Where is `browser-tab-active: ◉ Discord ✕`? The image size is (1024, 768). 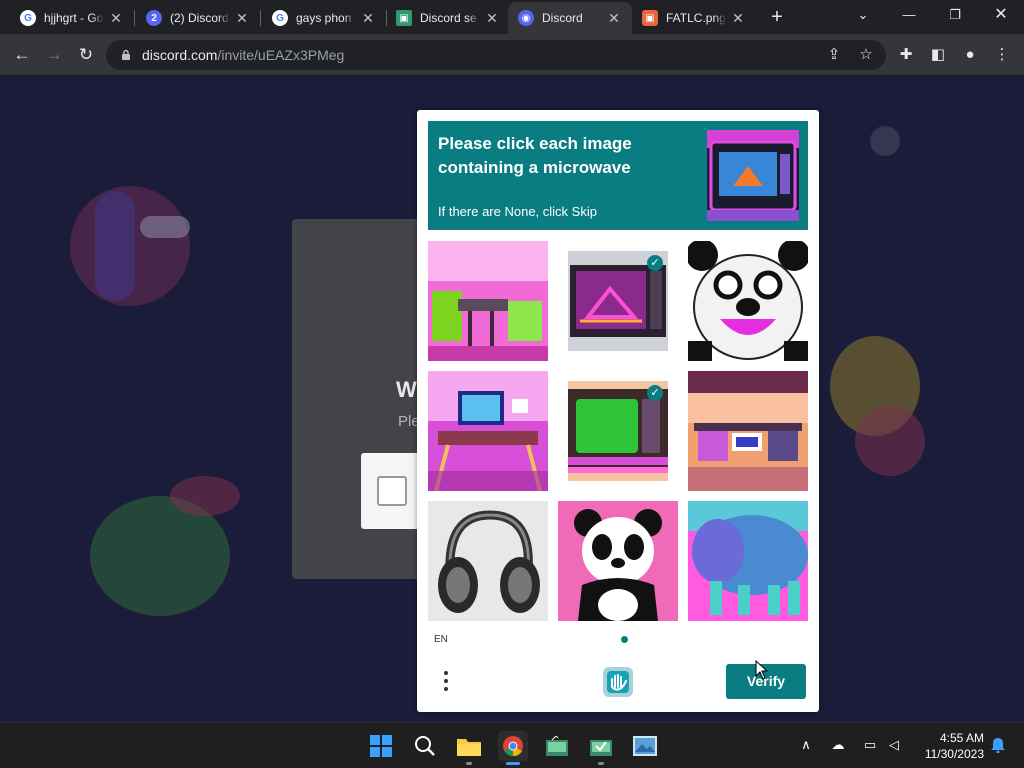
browser-tab-active: ◉ Discord ✕ is located at coordinates (570, 18).